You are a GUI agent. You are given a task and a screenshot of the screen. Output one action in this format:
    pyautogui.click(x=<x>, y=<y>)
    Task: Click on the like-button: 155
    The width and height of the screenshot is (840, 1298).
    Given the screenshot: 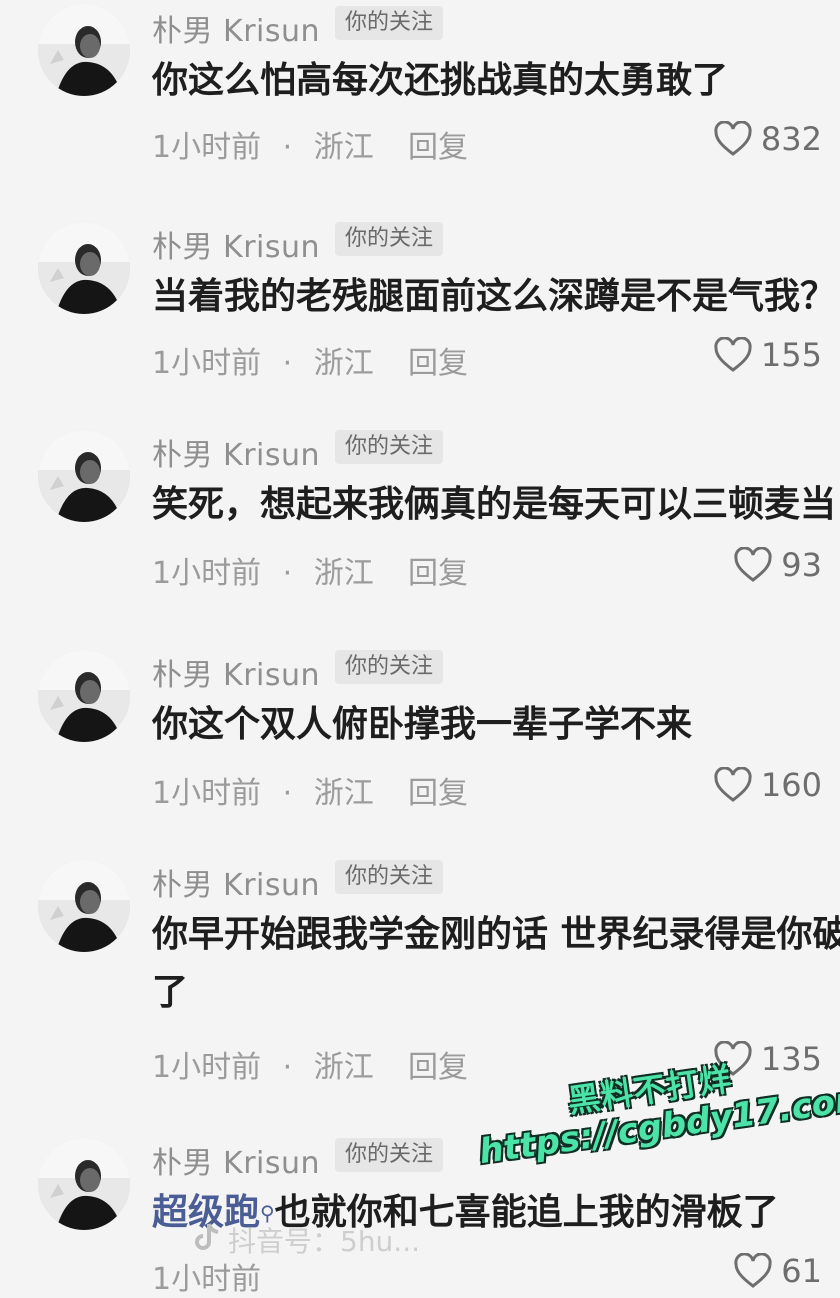 What is the action you would take?
    pyautogui.click(x=767, y=355)
    